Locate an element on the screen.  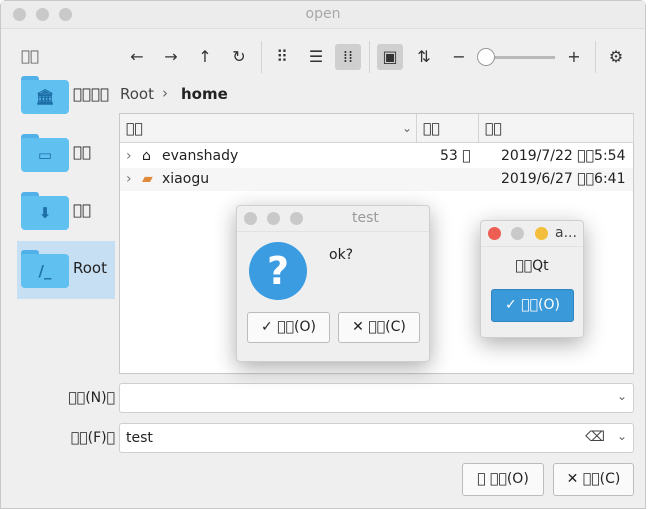
dialog-message: ok? is located at coordinates (341, 255).